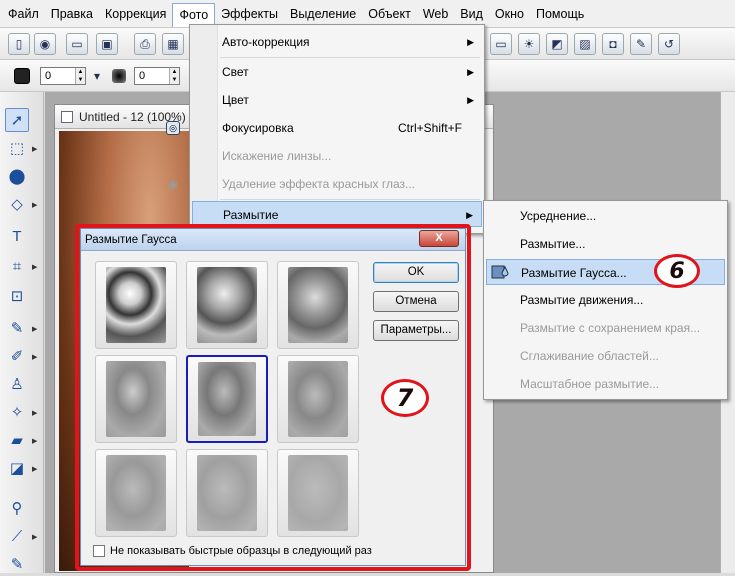  Describe the element at coordinates (509, 14) in the screenshot. I see `menu-window: Окно` at that location.